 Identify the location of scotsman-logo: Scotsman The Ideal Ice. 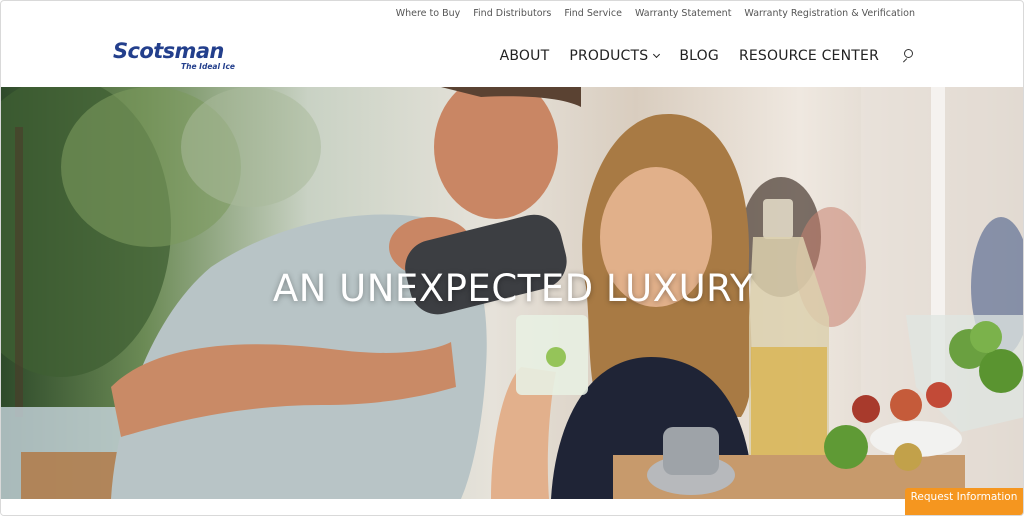
(177, 56).